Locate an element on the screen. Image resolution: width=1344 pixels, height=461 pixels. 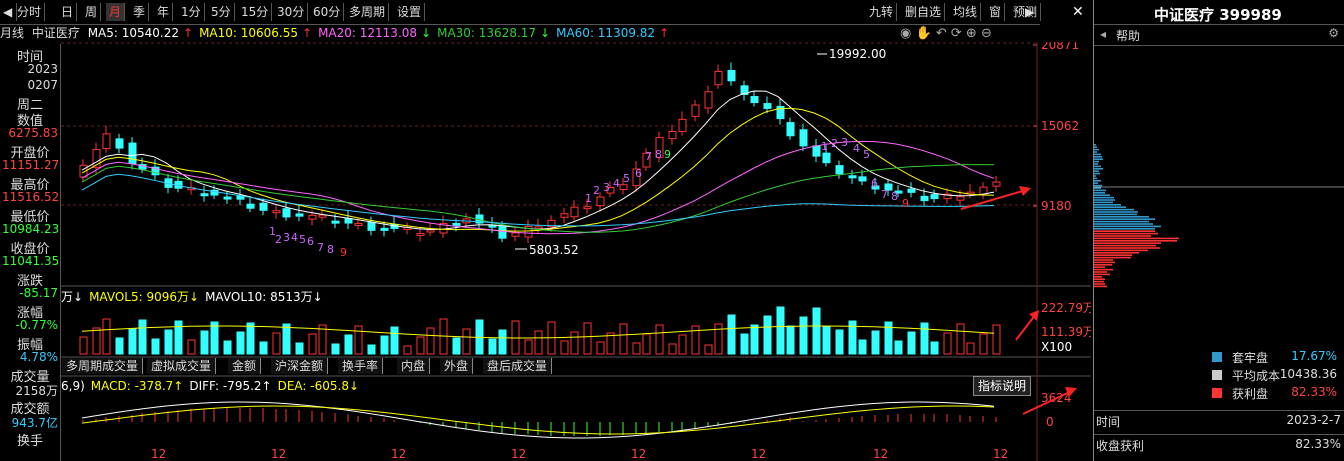
close-icon: ✕ is located at coordinates (1080, 12).